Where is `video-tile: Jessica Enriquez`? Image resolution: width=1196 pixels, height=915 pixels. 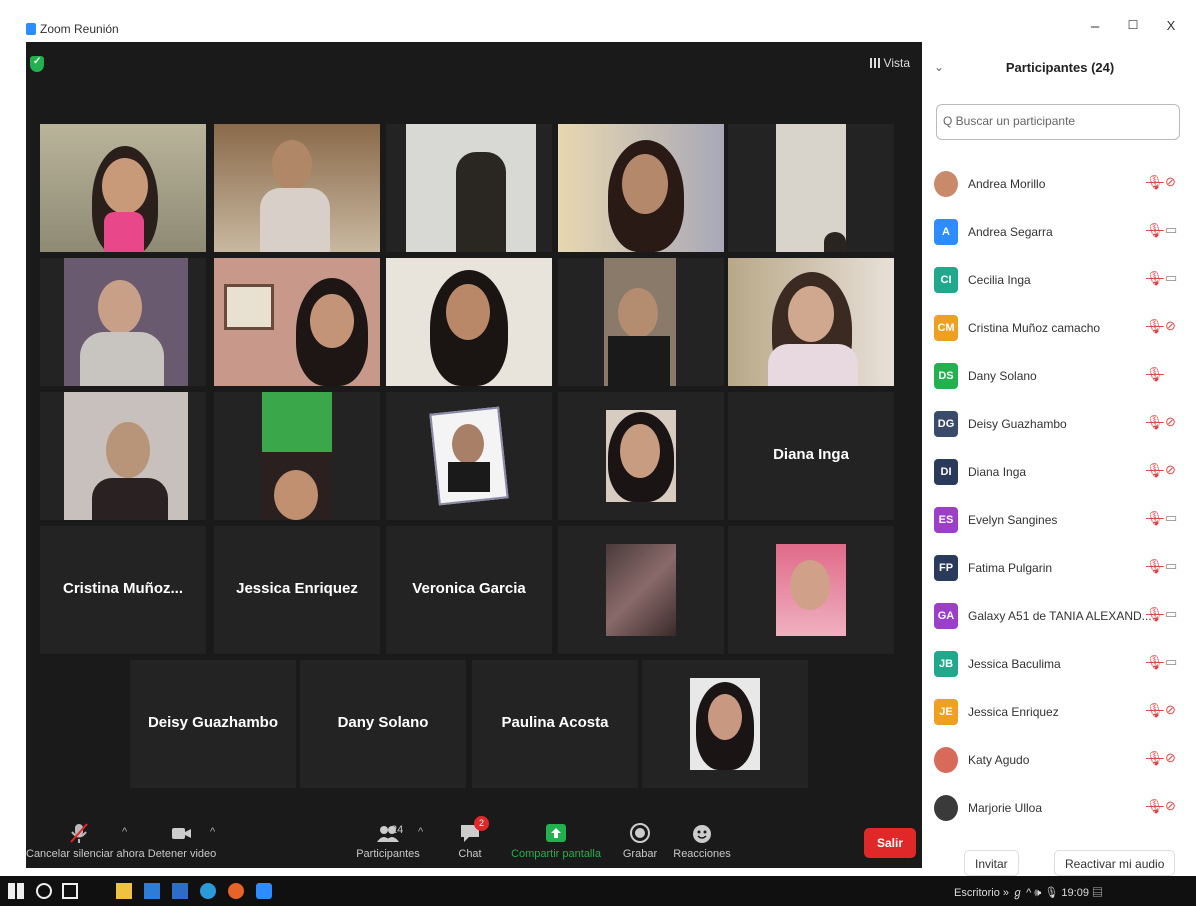
video-tile: Jessica Enriquez is located at coordinates (297, 590).